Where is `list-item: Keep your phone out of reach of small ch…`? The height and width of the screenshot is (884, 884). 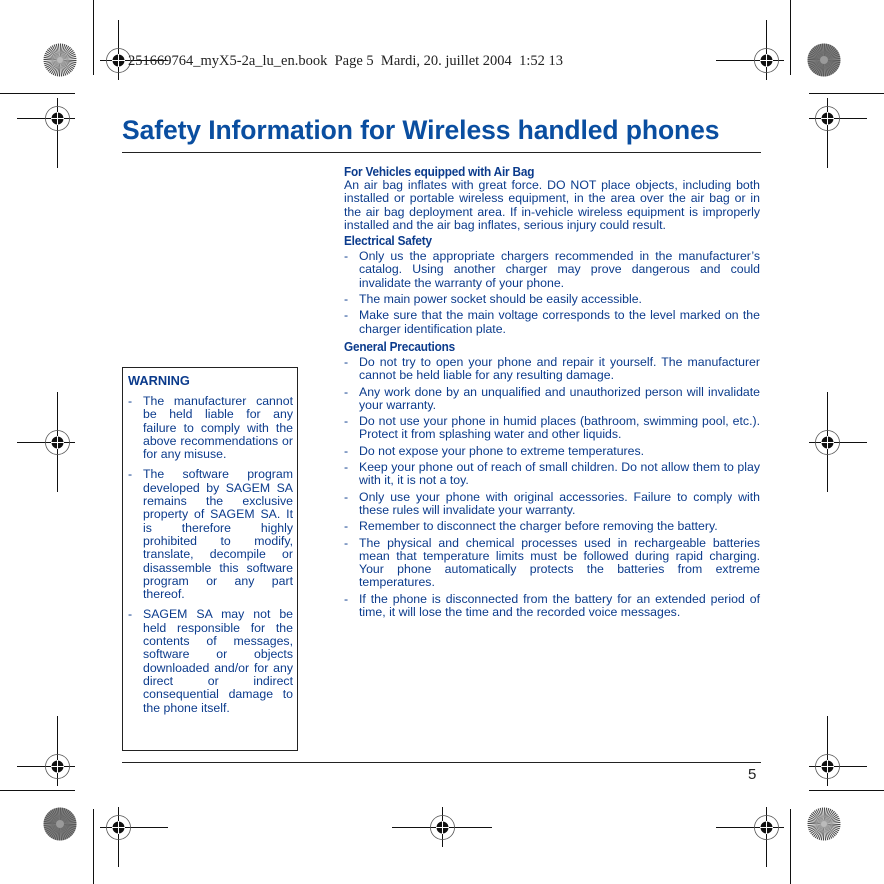
list-item: Keep your phone out of reach of small ch… is located at coordinates (552, 474).